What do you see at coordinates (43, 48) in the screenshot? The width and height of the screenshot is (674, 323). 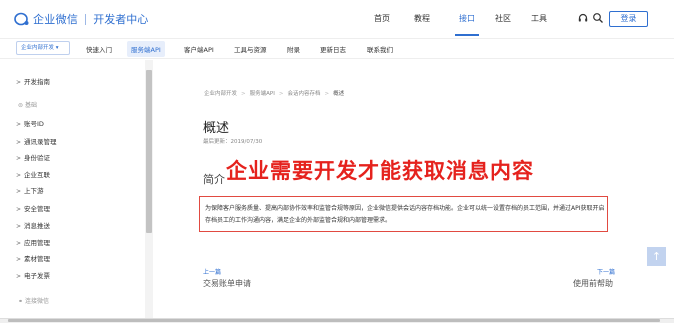 I see `dev-type-dropdown: 企业内部开发 ▾` at bounding box center [43, 48].